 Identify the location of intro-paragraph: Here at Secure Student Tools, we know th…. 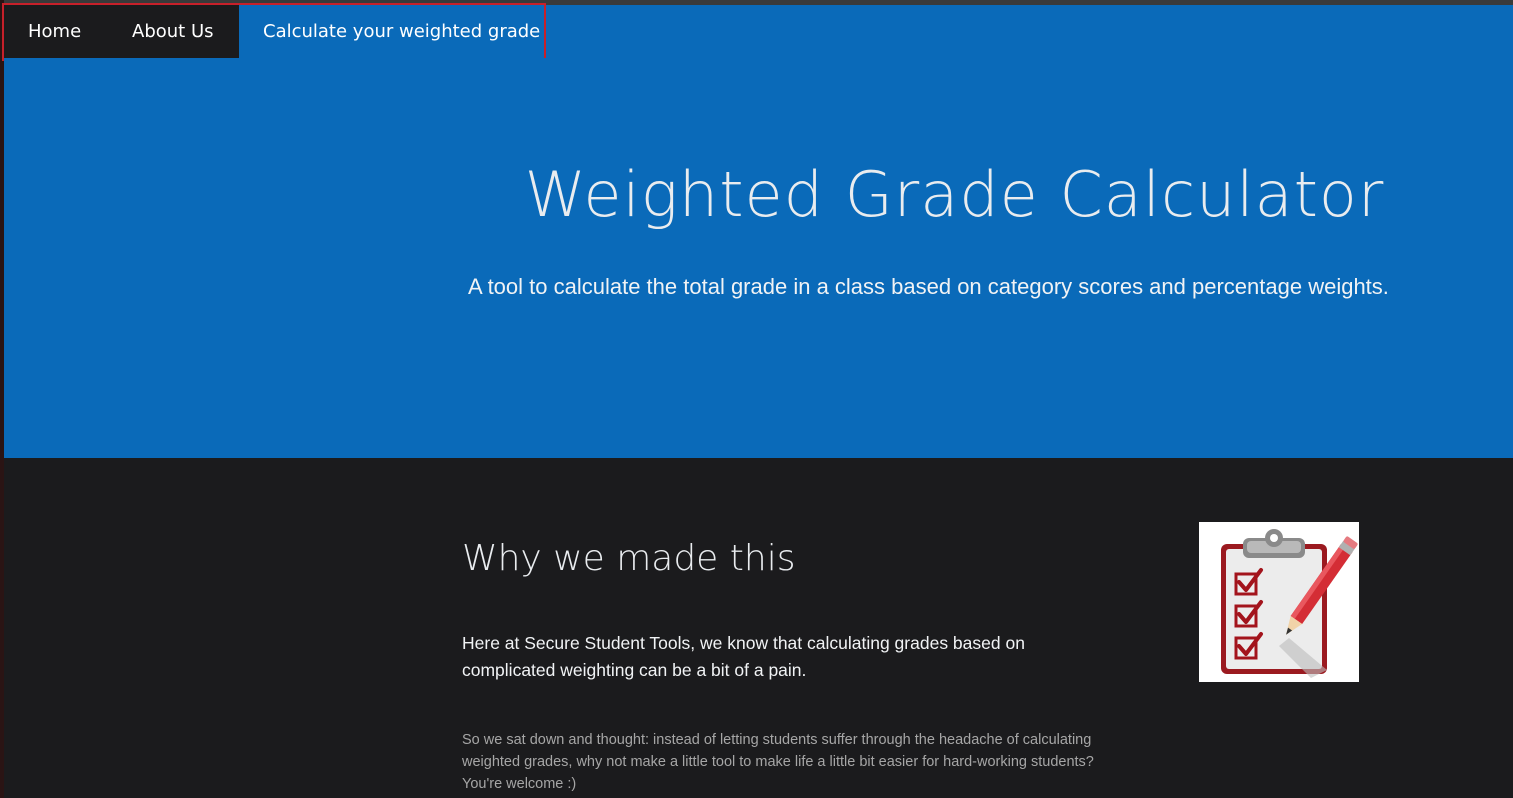
(743, 656).